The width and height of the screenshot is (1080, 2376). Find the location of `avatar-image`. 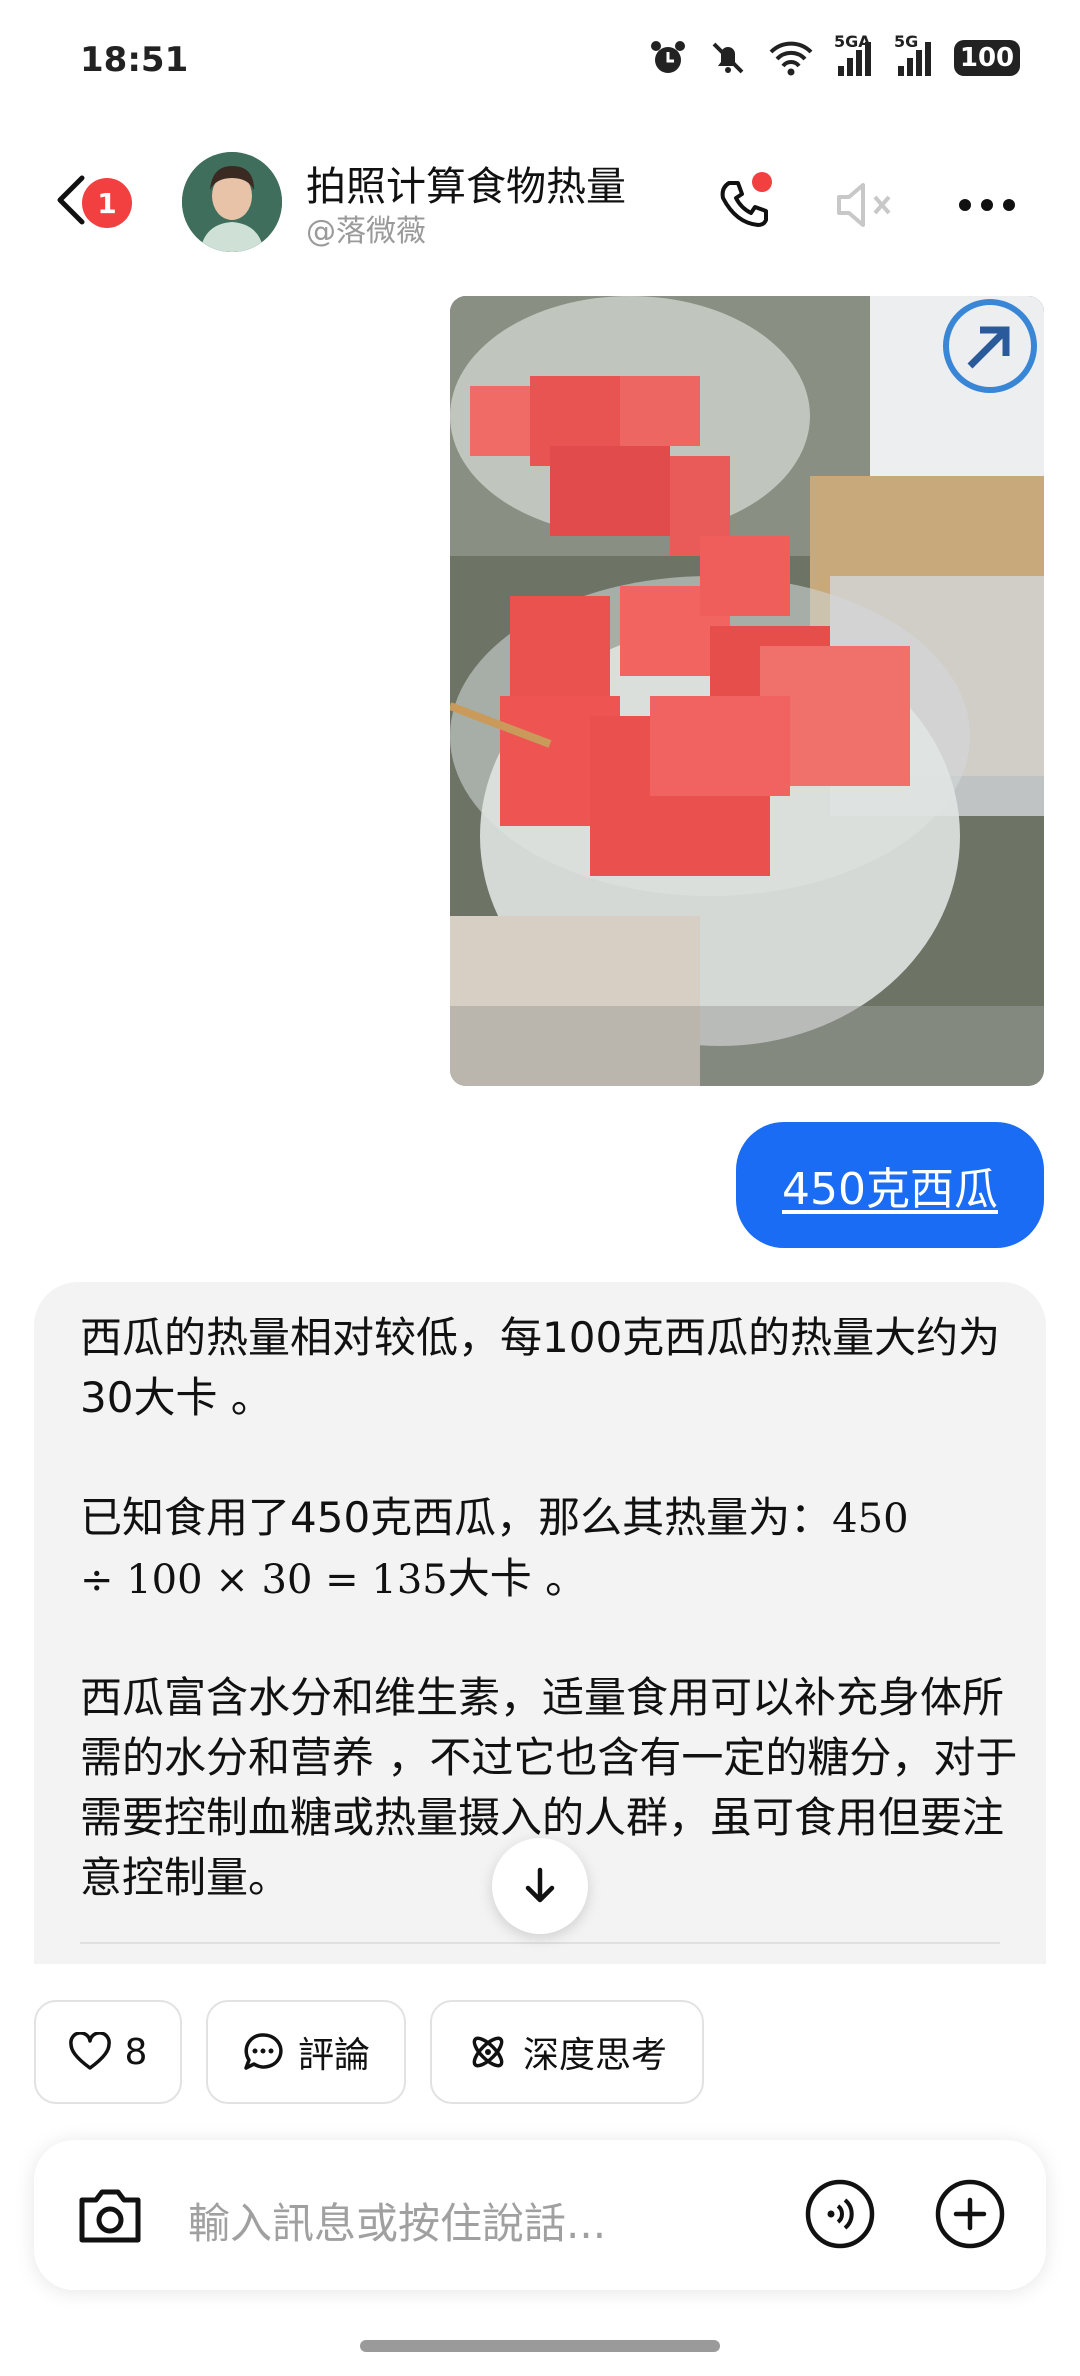

avatar-image is located at coordinates (232, 202).